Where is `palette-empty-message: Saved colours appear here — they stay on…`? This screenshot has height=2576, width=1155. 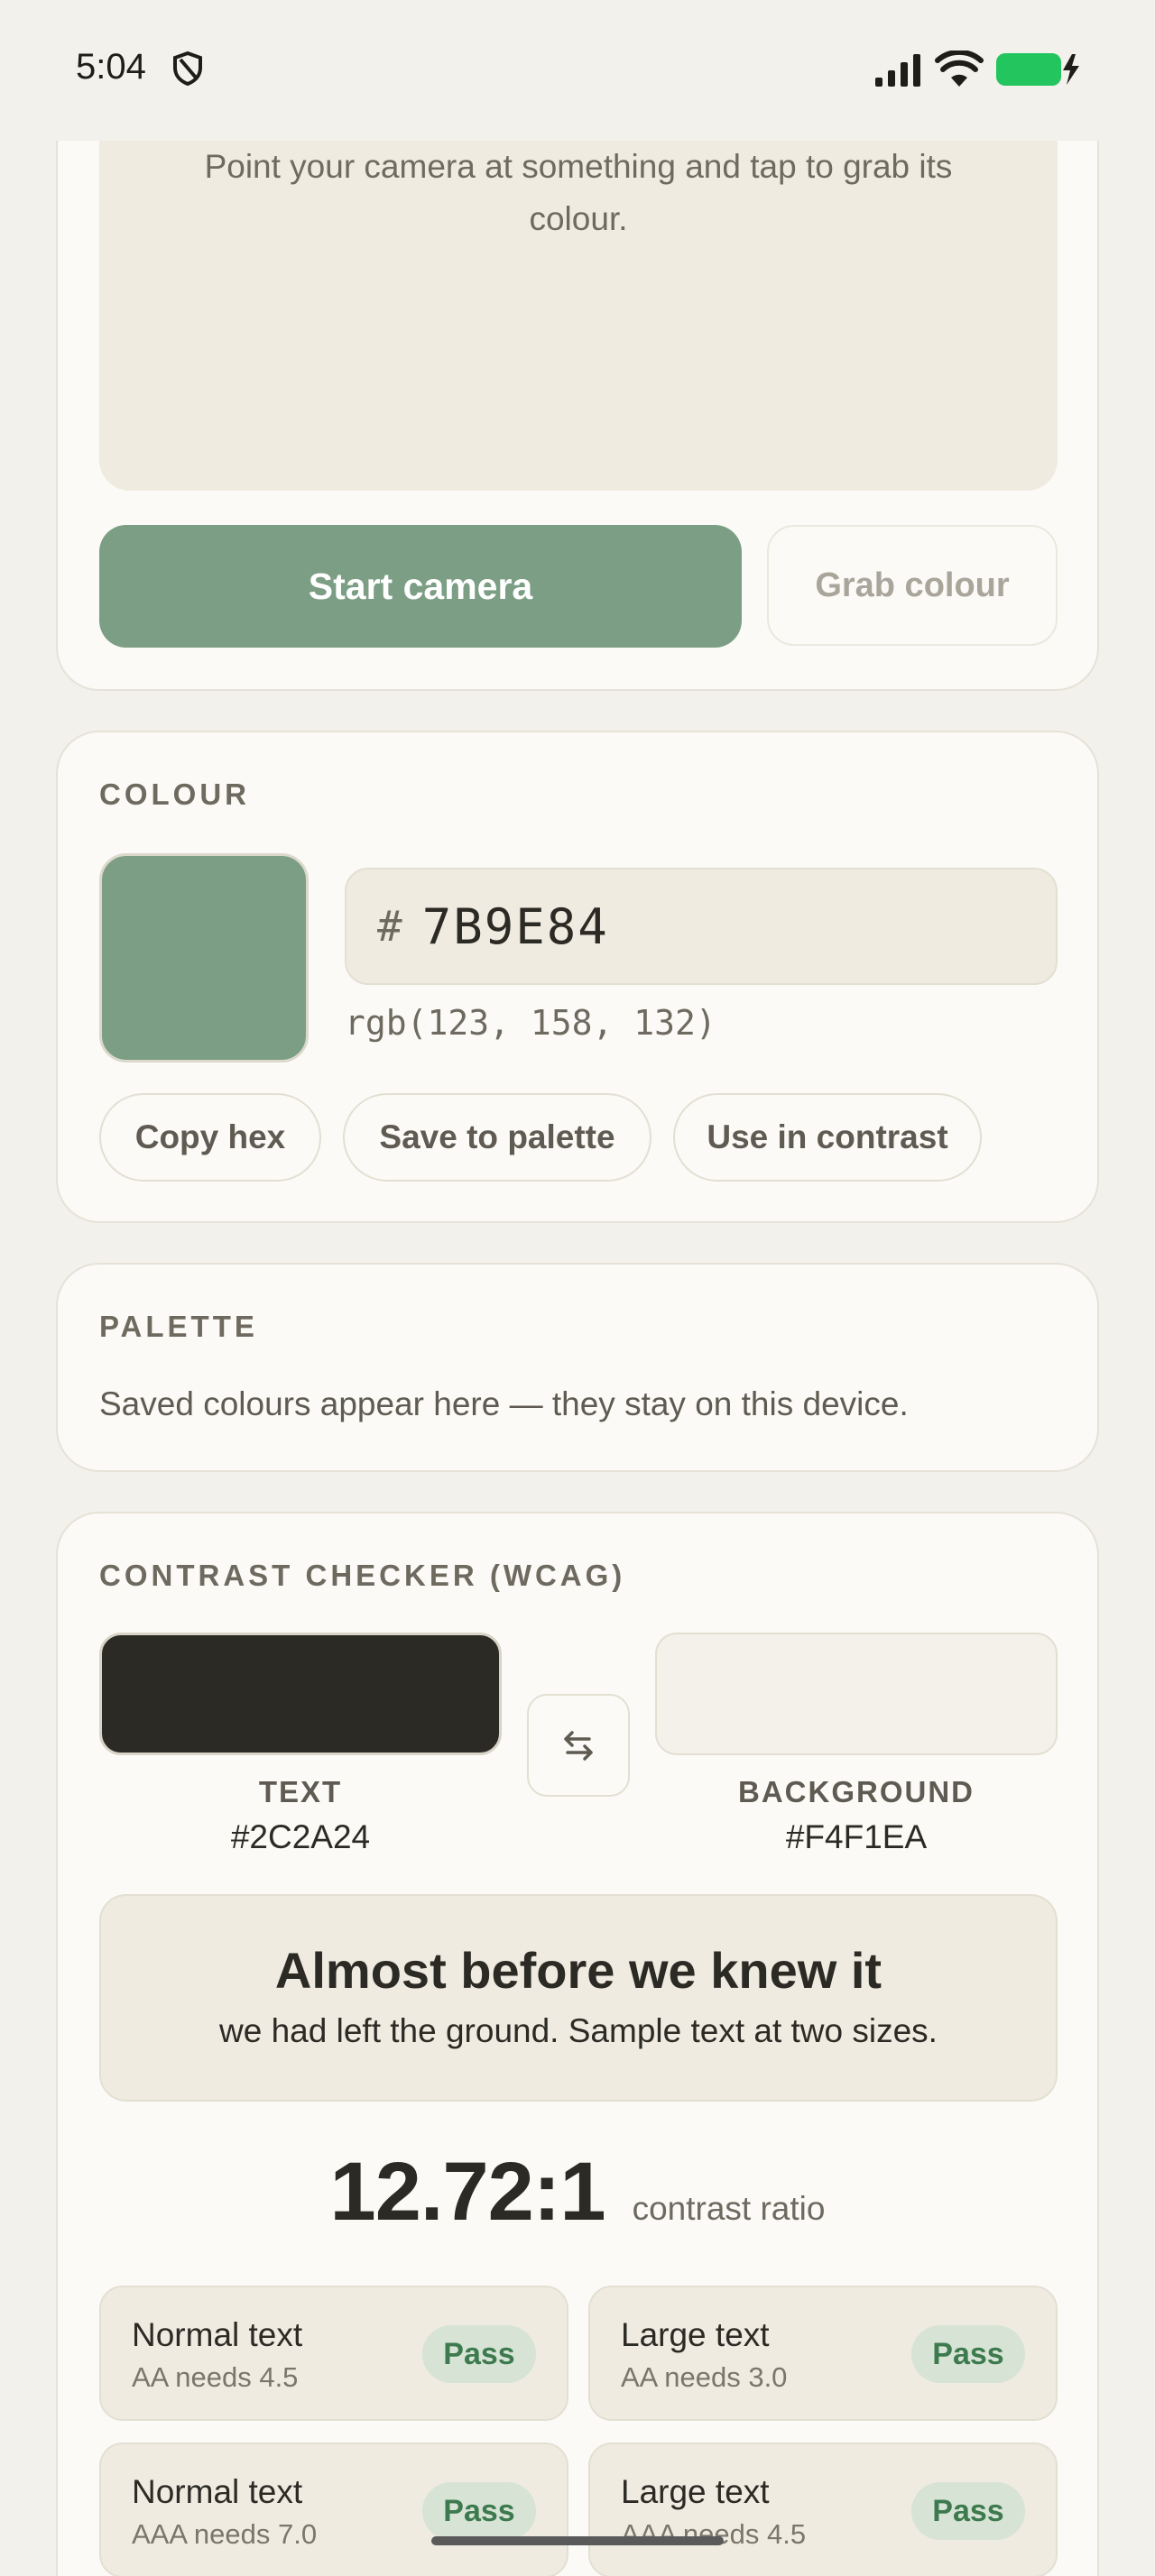
palette-empty-message: Saved colours appear here — they stay on… is located at coordinates (504, 1403).